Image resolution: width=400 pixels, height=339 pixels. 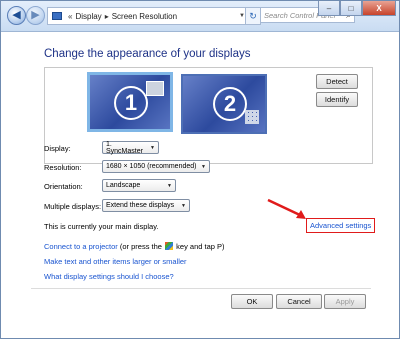 I want to click on resolution-select: 1680 × 1050 (recommended) ▼, so click(x=156, y=166).